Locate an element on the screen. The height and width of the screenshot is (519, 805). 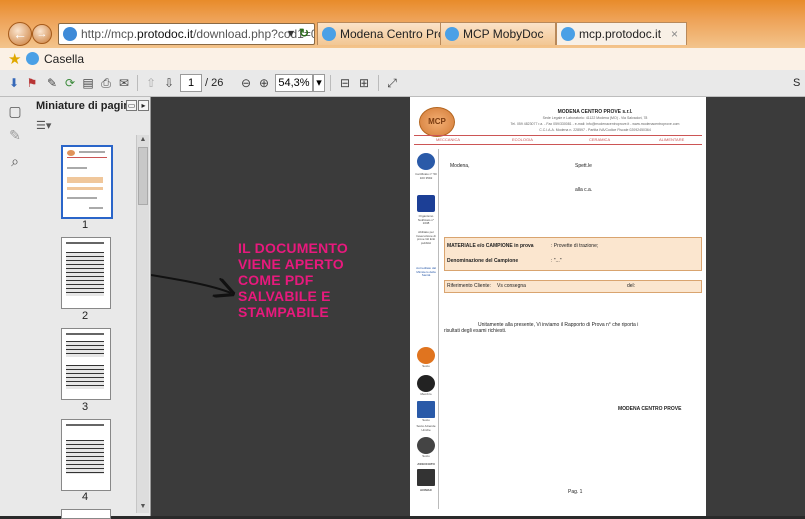
address-dropdown-icon: ▾ is located at coordinates (291, 33).